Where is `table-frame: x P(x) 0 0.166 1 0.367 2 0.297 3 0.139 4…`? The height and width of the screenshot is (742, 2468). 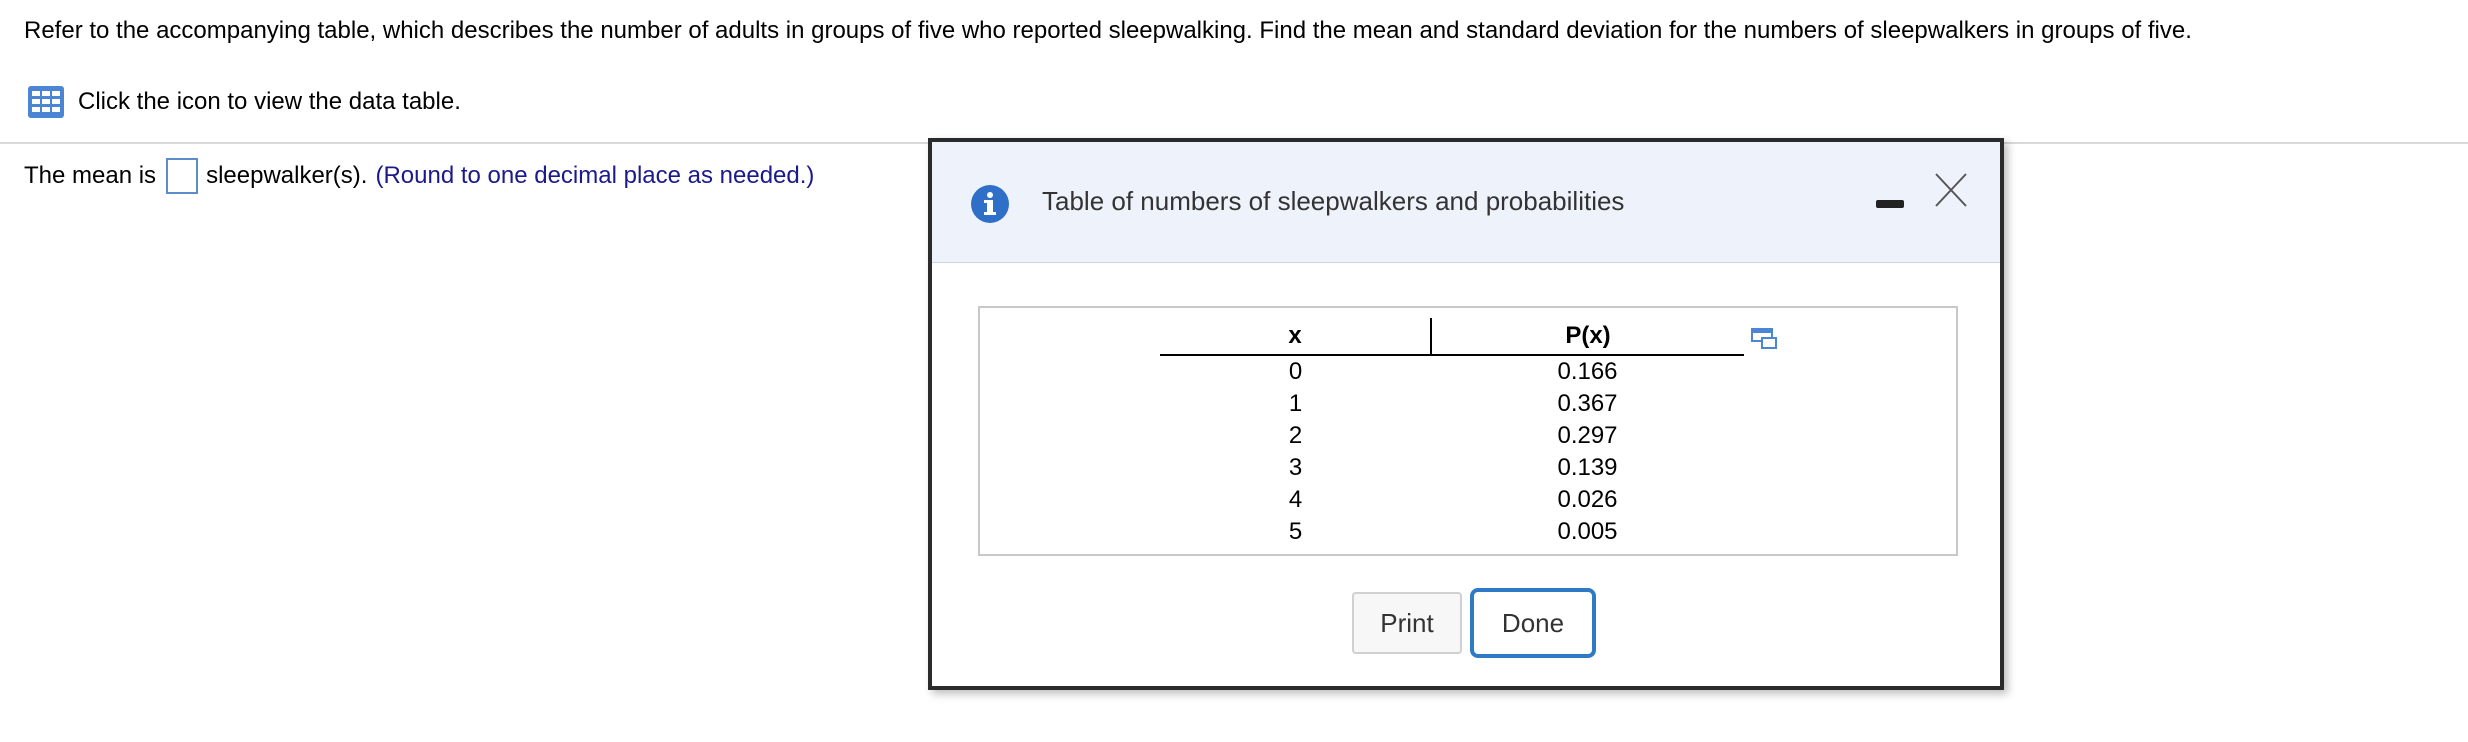
table-frame: x P(x) 0 0.166 1 0.367 2 0.297 3 0.139 4… is located at coordinates (1468, 431).